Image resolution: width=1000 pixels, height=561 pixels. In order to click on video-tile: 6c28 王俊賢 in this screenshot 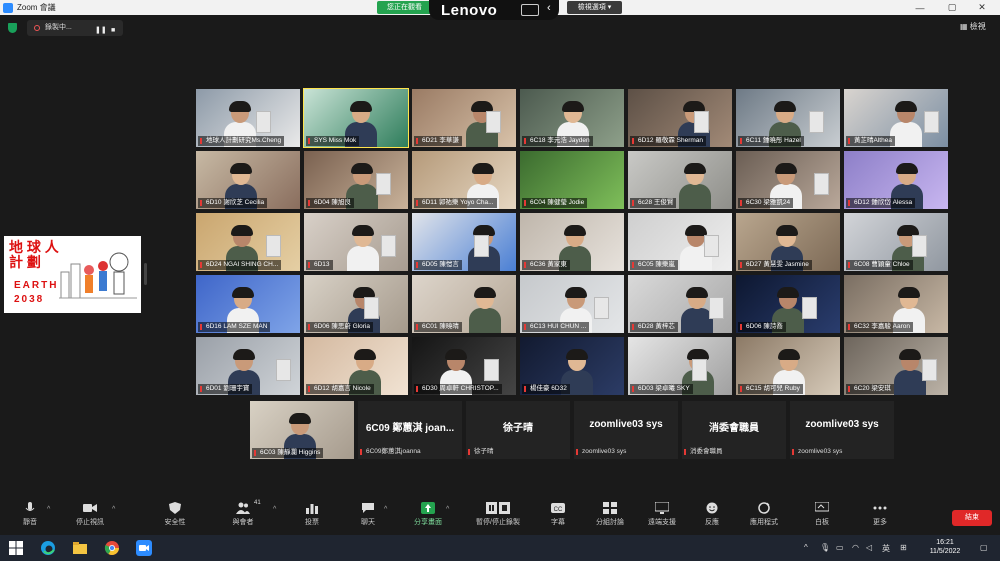, I will do `click(680, 180)`.